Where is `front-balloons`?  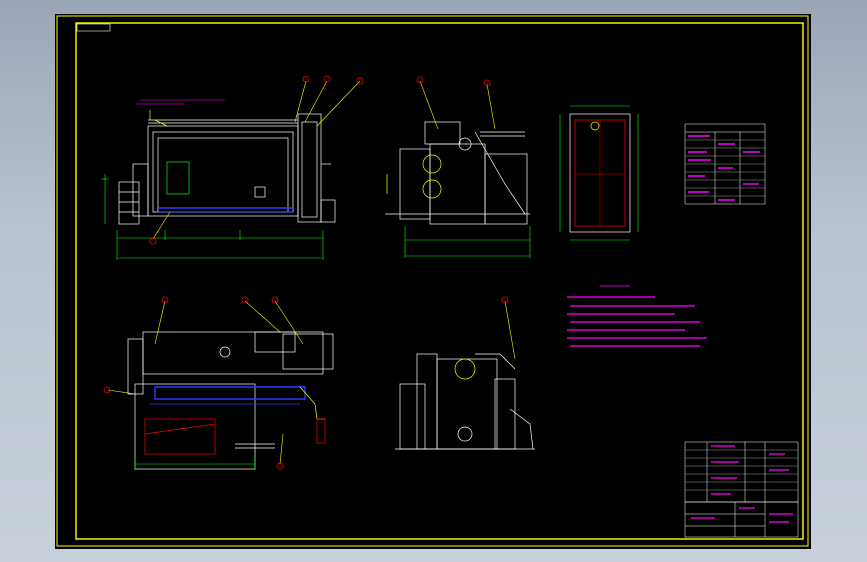 front-balloons is located at coordinates (256, 160).